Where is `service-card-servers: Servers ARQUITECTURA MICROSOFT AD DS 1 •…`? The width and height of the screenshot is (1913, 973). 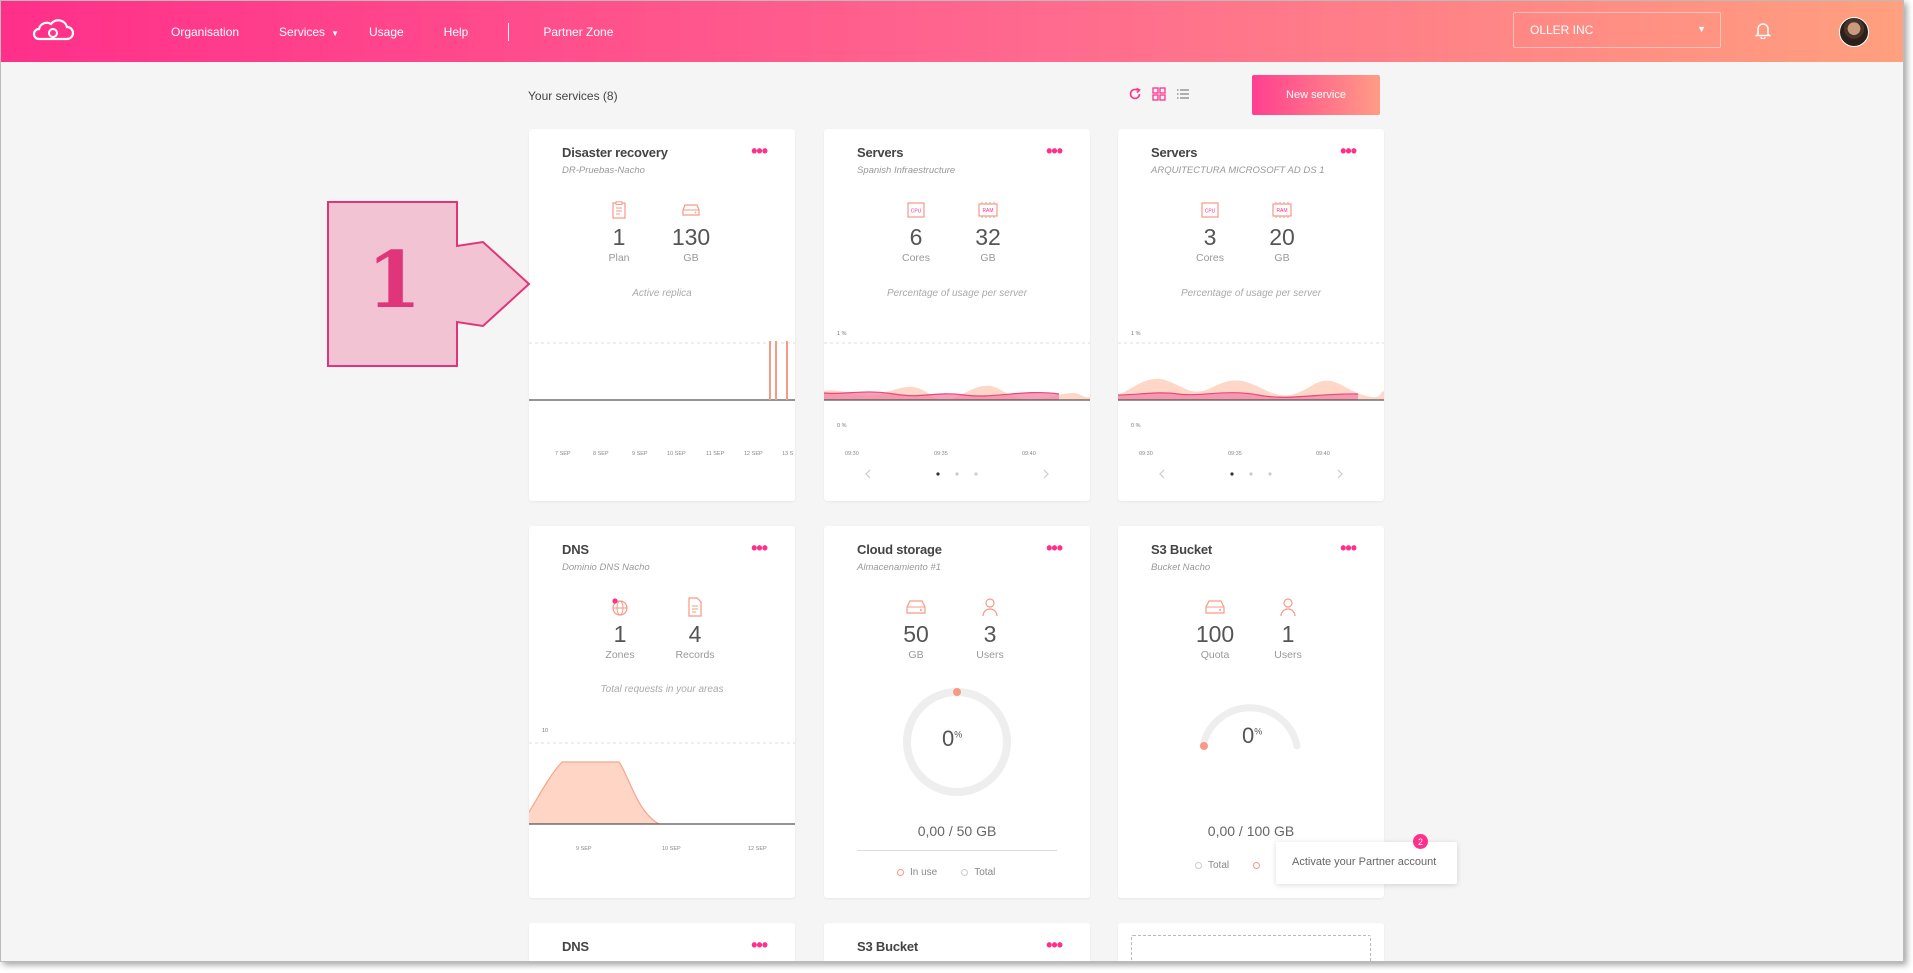
service-card-servers: Servers ARQUITECTURA MICROSOFT AD DS 1 •… is located at coordinates (1251, 315).